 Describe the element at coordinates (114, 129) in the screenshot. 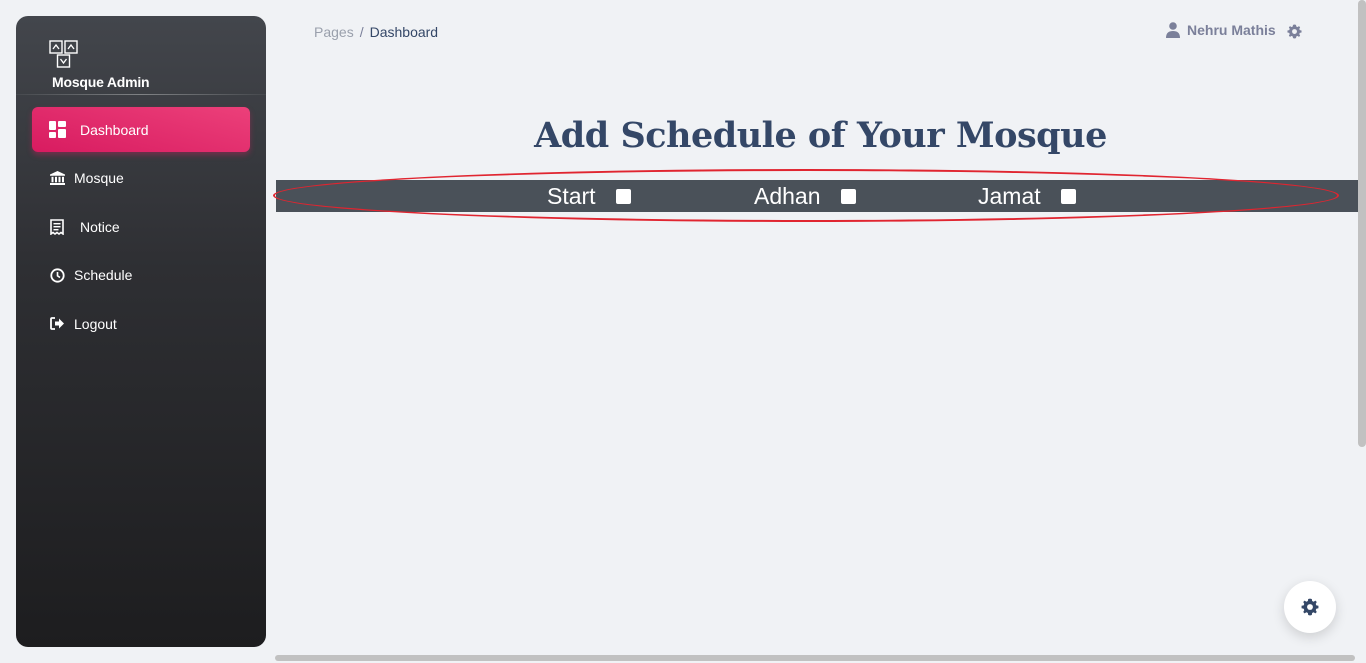

I see `sidebar-item-label: Dashboard` at that location.